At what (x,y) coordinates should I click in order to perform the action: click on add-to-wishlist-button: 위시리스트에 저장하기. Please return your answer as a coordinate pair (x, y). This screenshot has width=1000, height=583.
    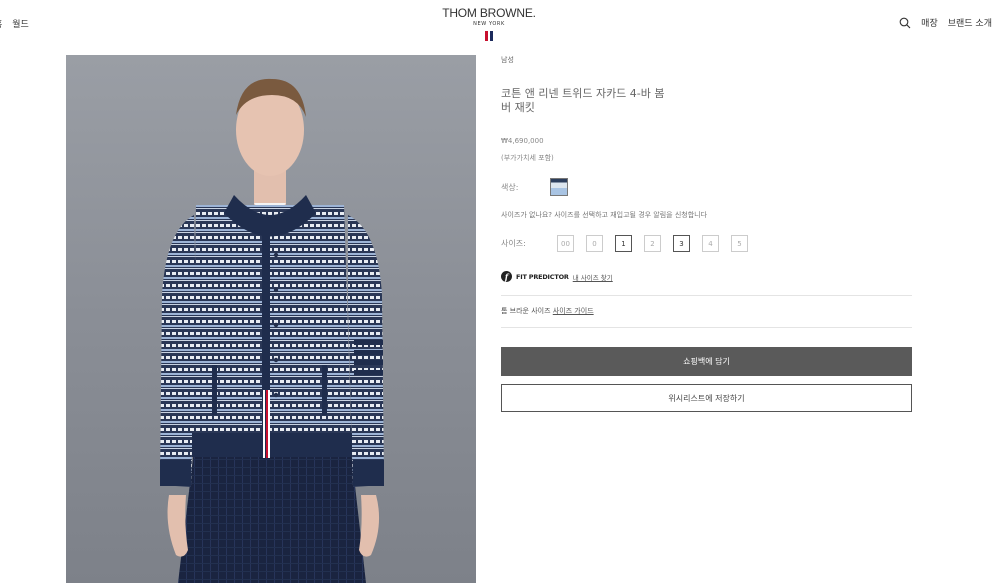
    Looking at the image, I should click on (706, 398).